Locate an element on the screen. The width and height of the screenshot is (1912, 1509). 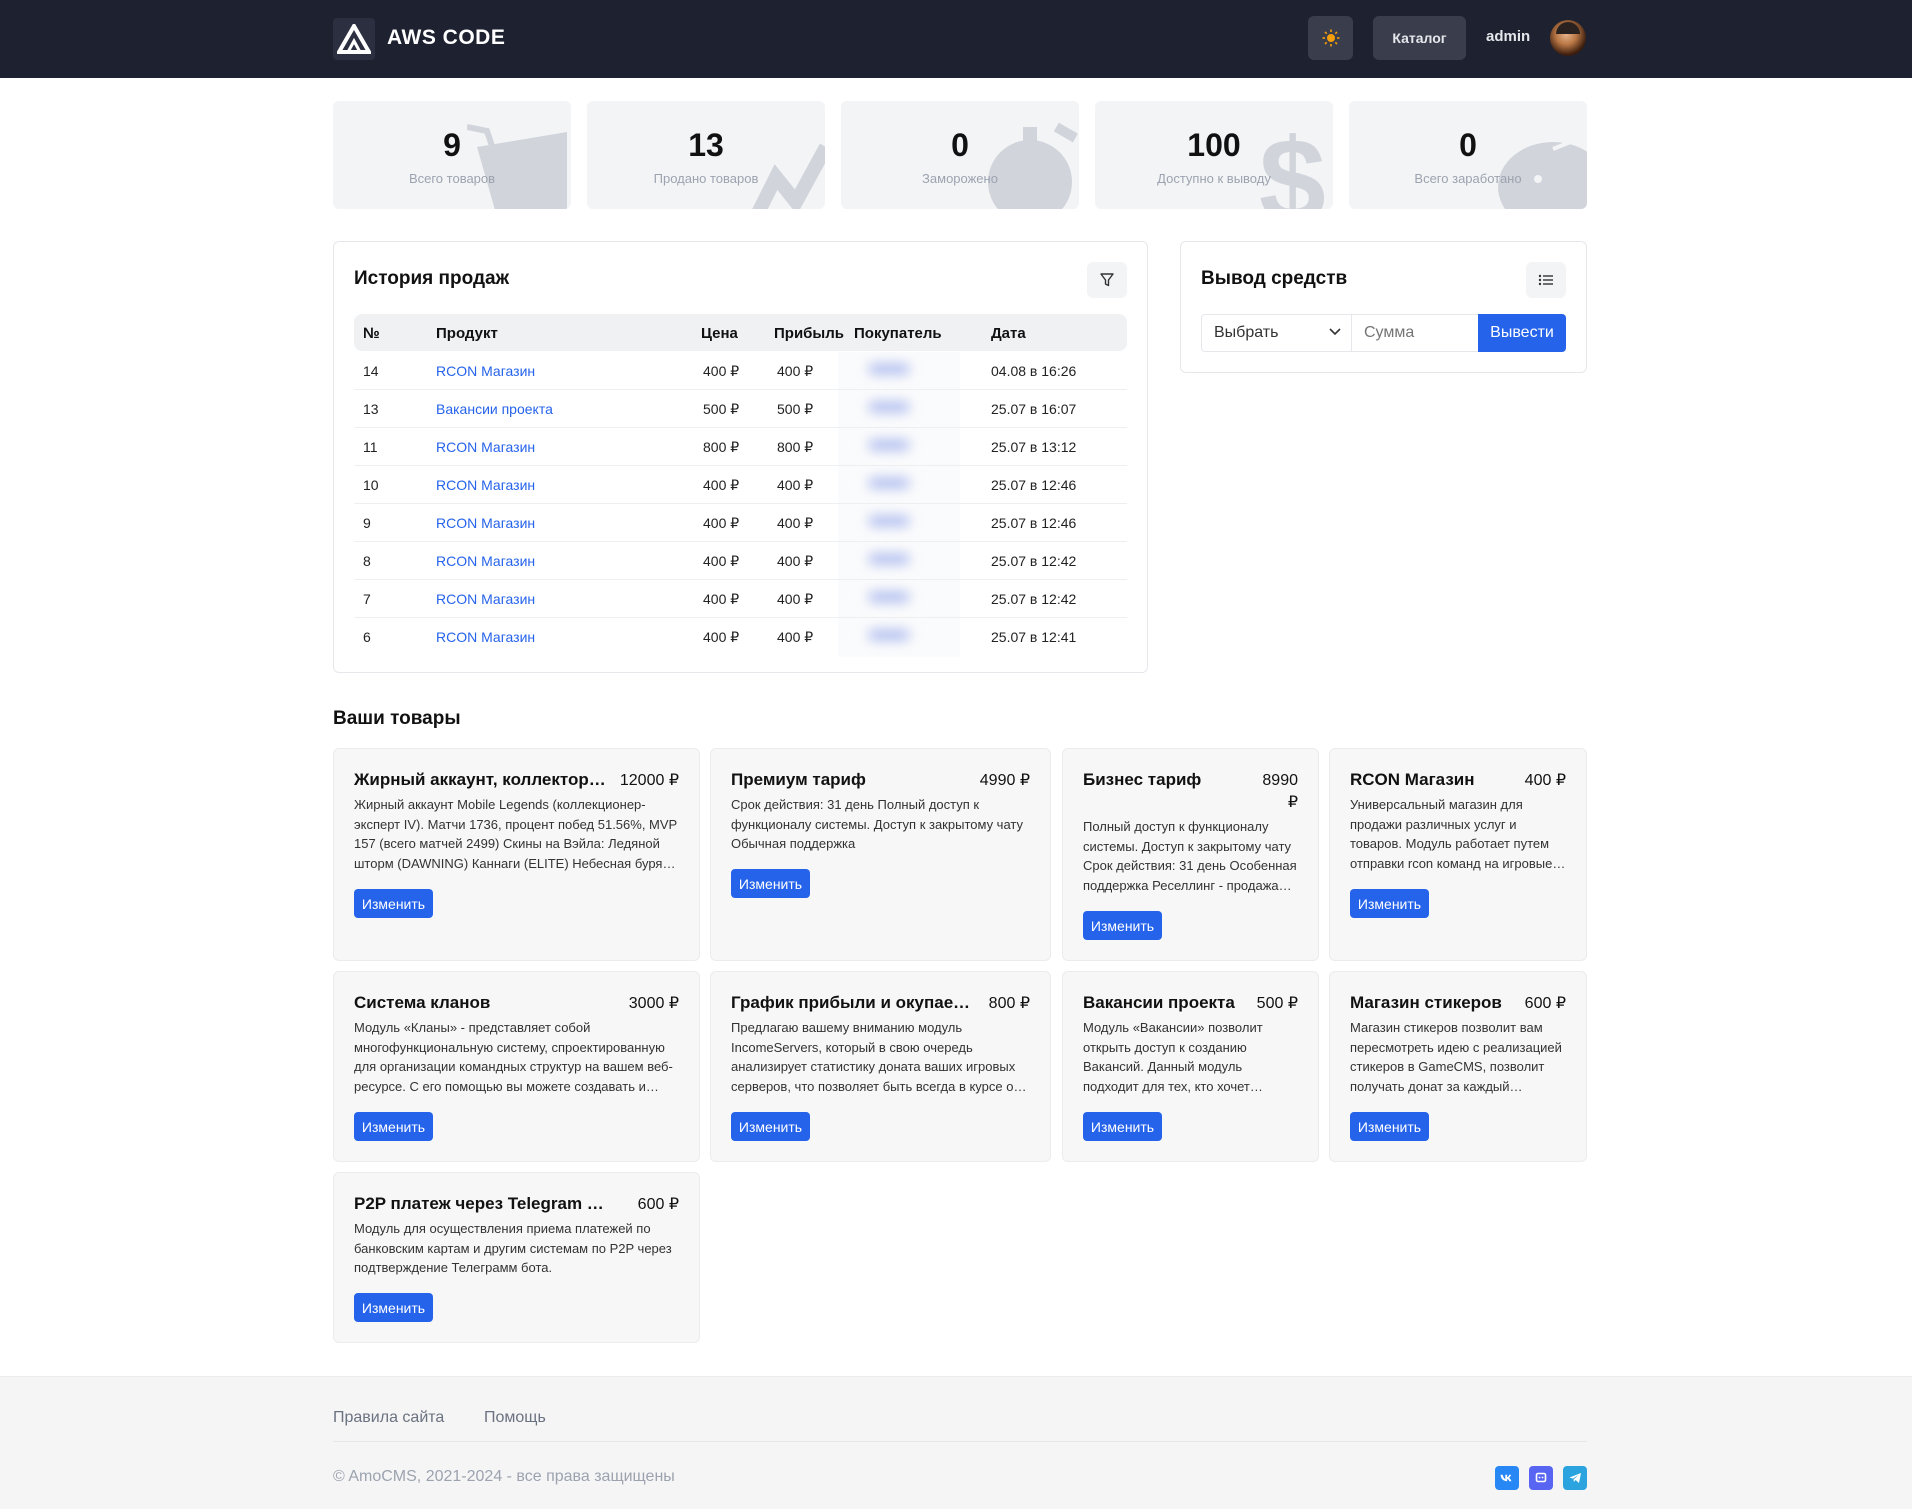
sun-icon is located at coordinates (1330, 38).